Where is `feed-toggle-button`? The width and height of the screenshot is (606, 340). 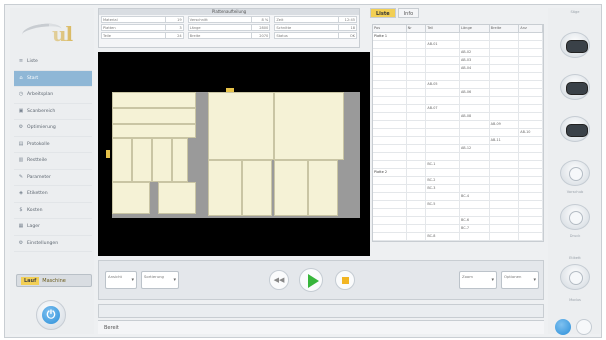 feed-toggle-button is located at coordinates (575, 173).